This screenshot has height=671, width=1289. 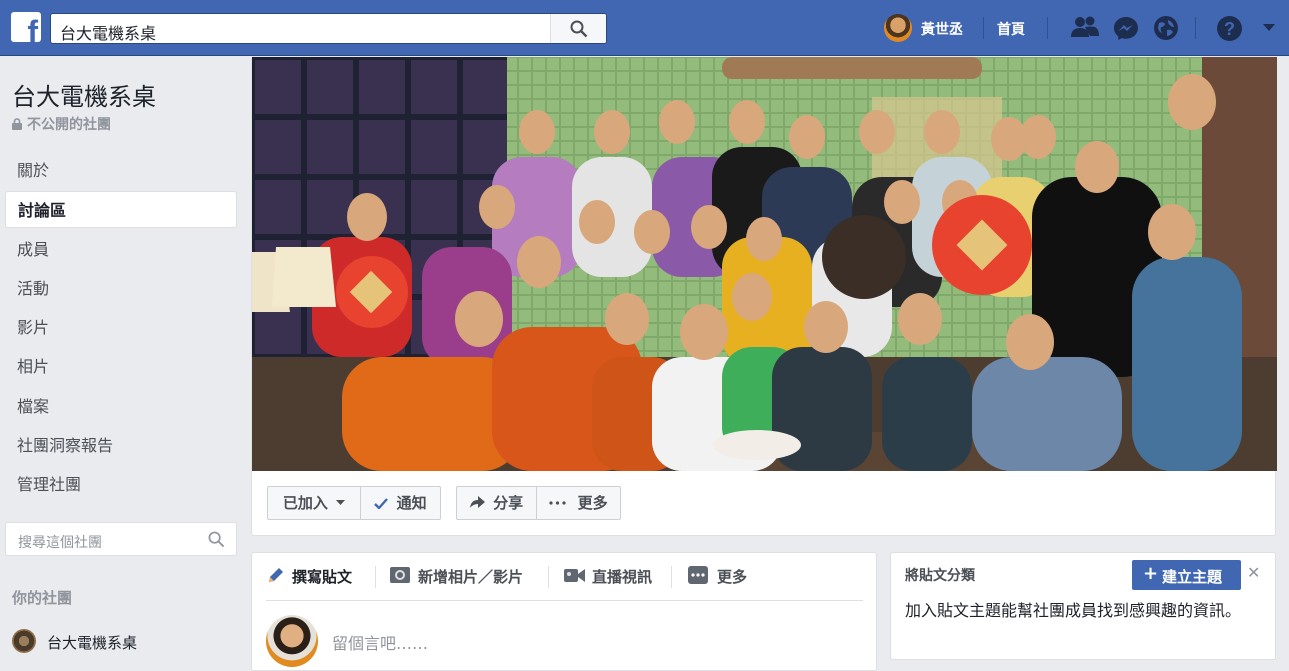 I want to click on sidebar-item-manage: 管理社團, so click(x=121, y=484).